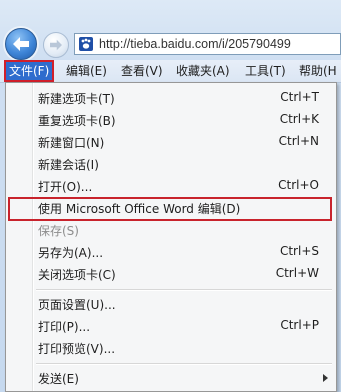  I want to click on menu-item-label: 重复选项卡(B), so click(77, 121).